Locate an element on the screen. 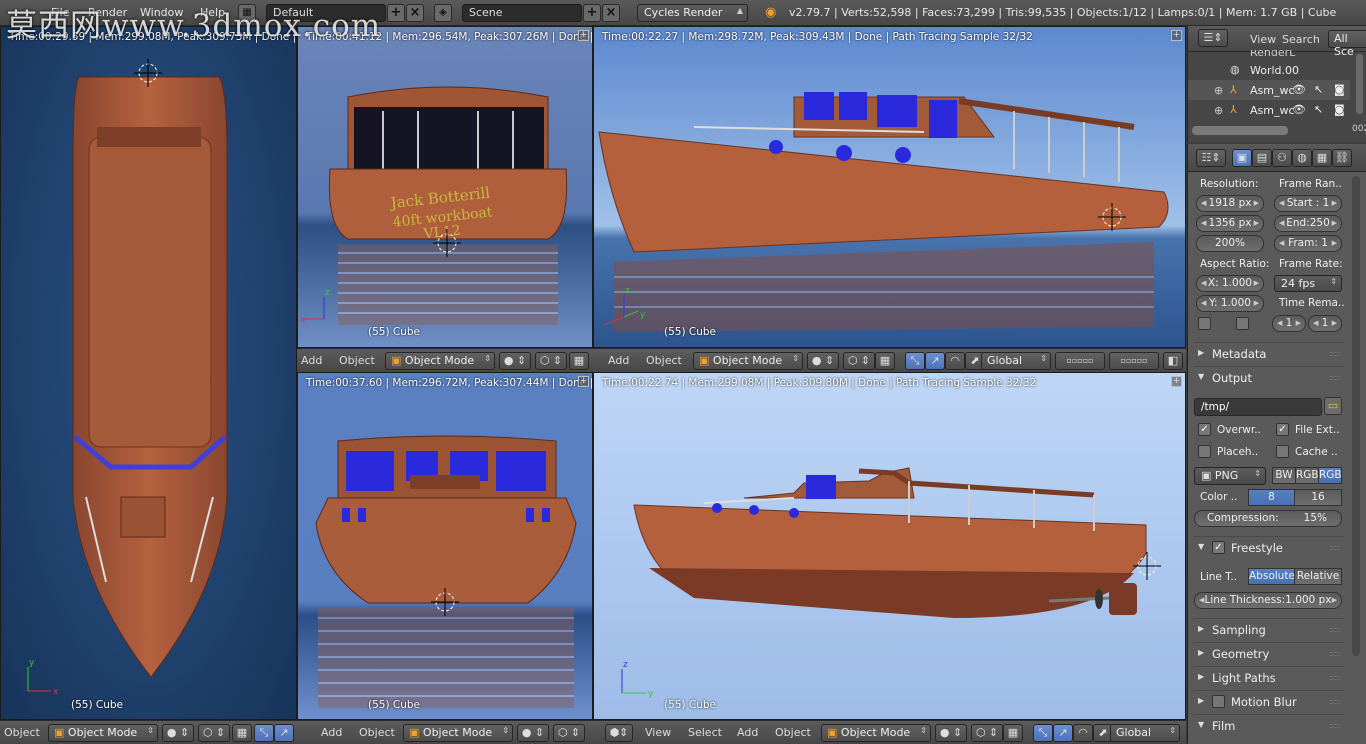  outliner-row-renderlayers: RenderL is located at coordinates (1269, 55).